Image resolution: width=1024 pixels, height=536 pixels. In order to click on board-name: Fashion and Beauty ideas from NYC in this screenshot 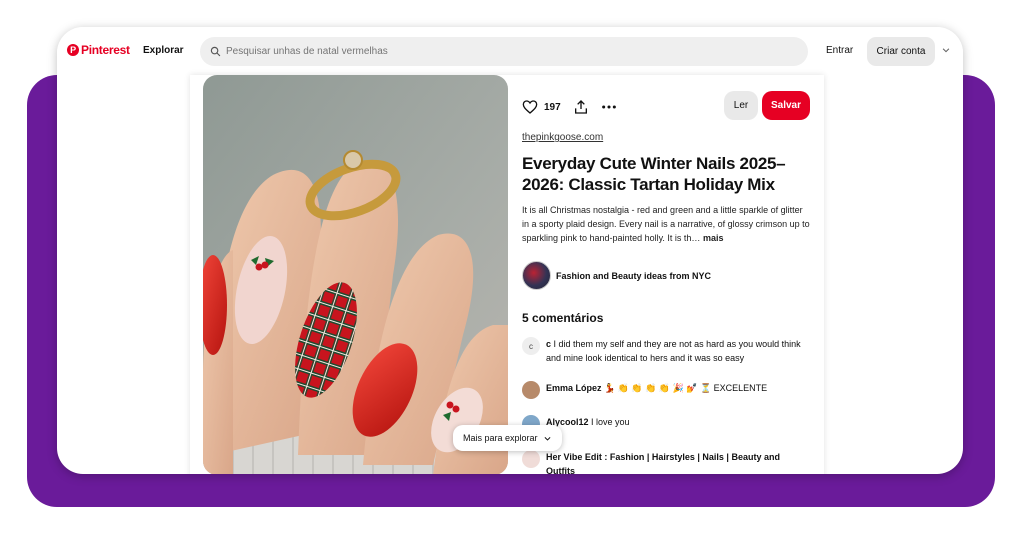, I will do `click(633, 276)`.